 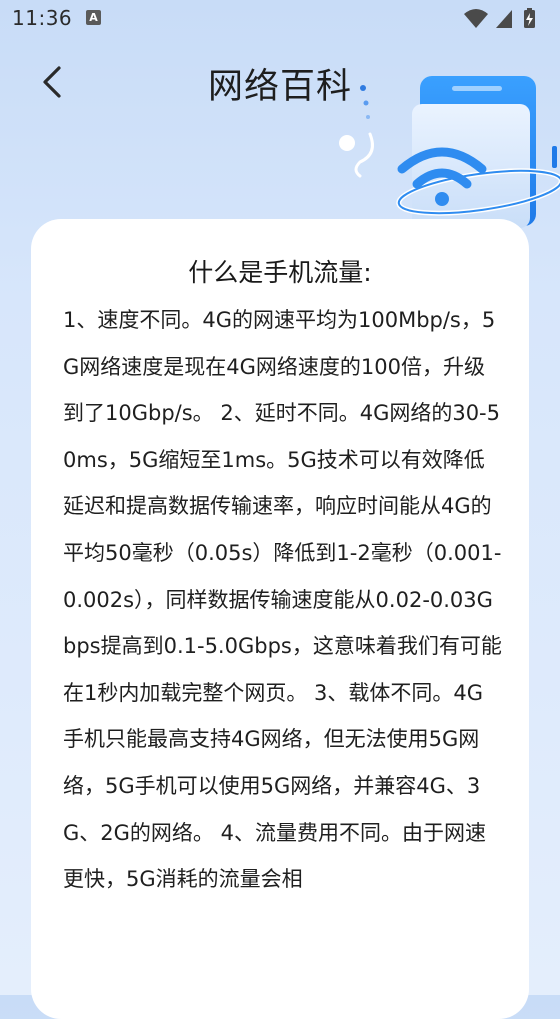 I want to click on phone-wifi-illustration, so click(x=449, y=152).